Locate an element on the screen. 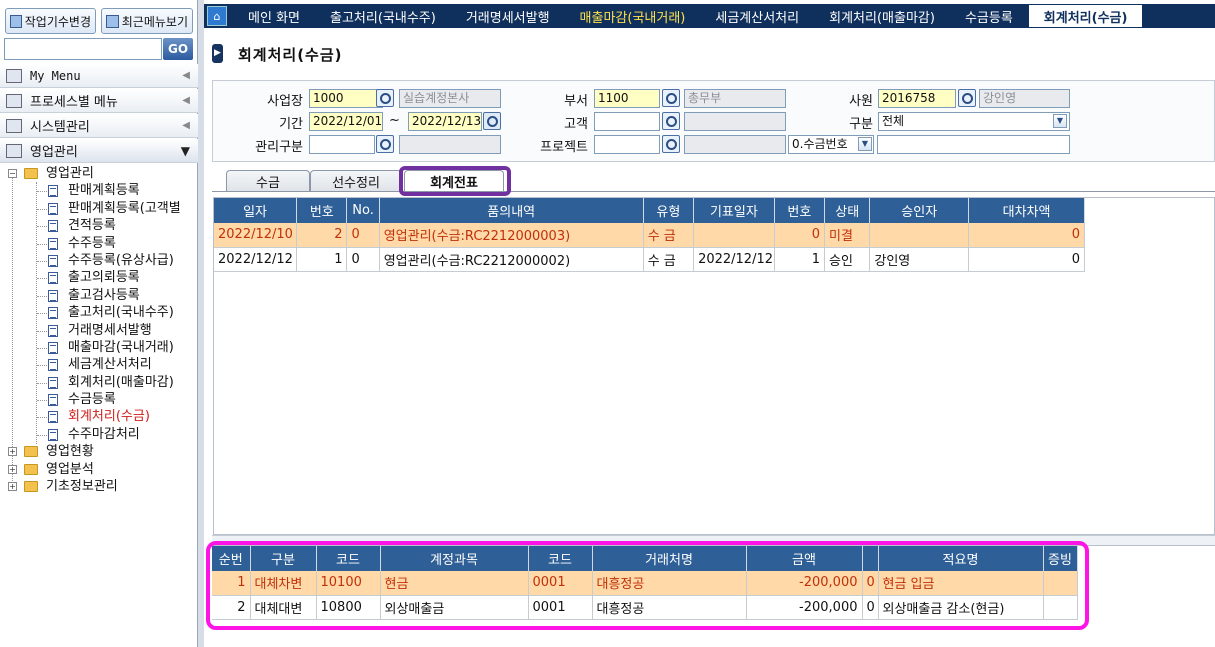 This screenshot has width=1215, height=647. tree-item: 거래명세서발행 is located at coordinates (99, 330).